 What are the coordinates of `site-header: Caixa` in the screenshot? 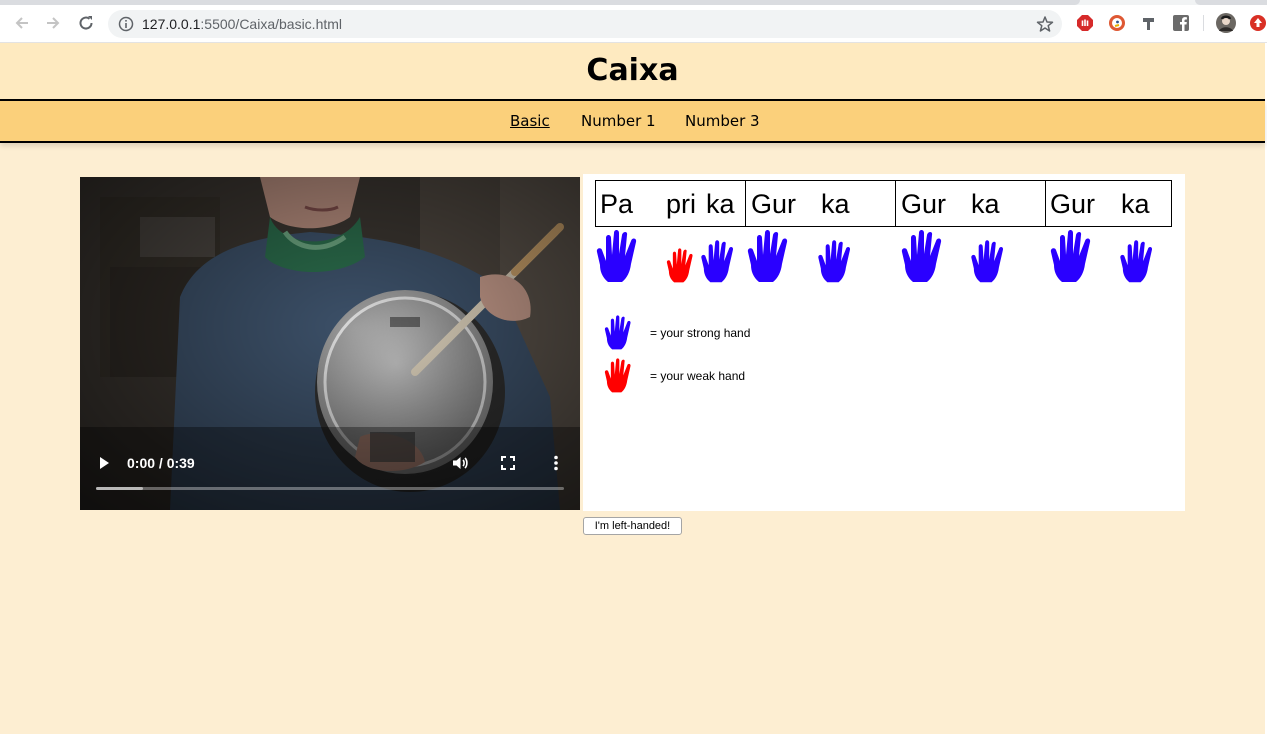 It's located at (632, 72).